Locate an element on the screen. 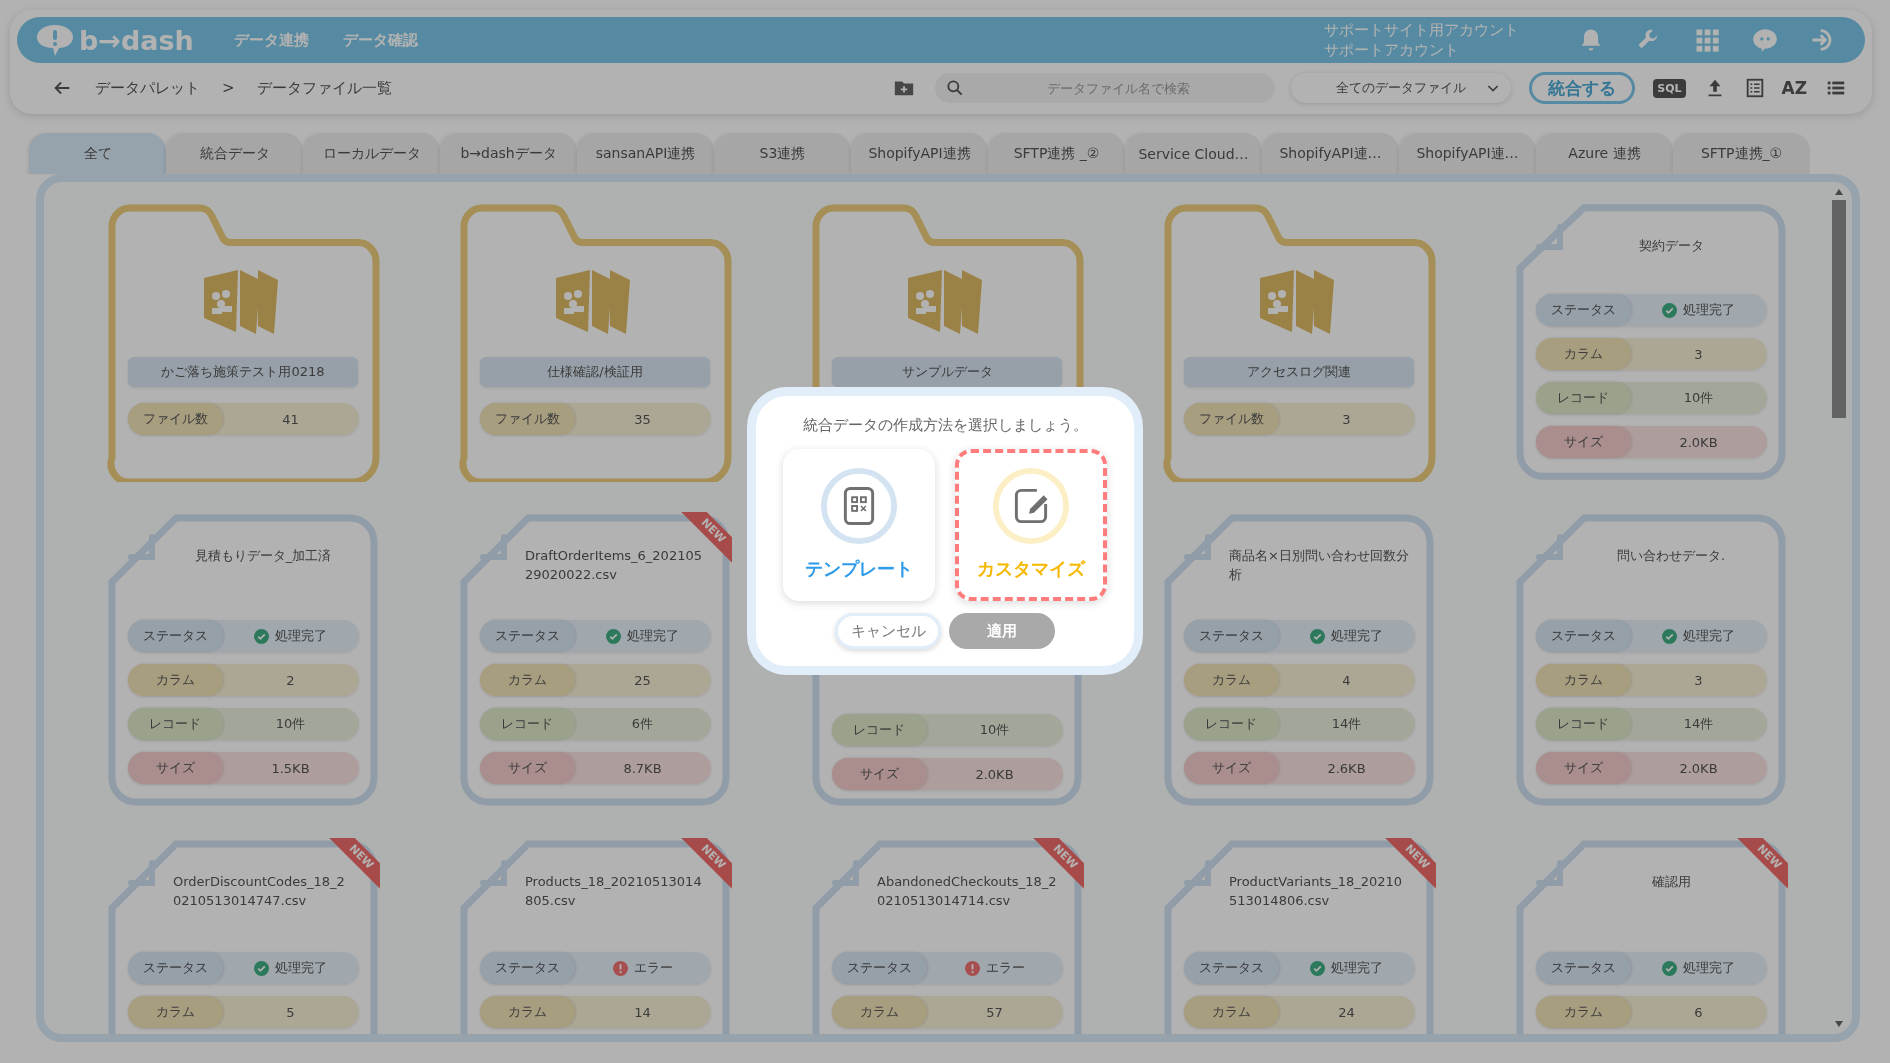 This screenshot has height=1063, width=1890. breadcrumb-current: データファイル一覧 is located at coordinates (324, 88).